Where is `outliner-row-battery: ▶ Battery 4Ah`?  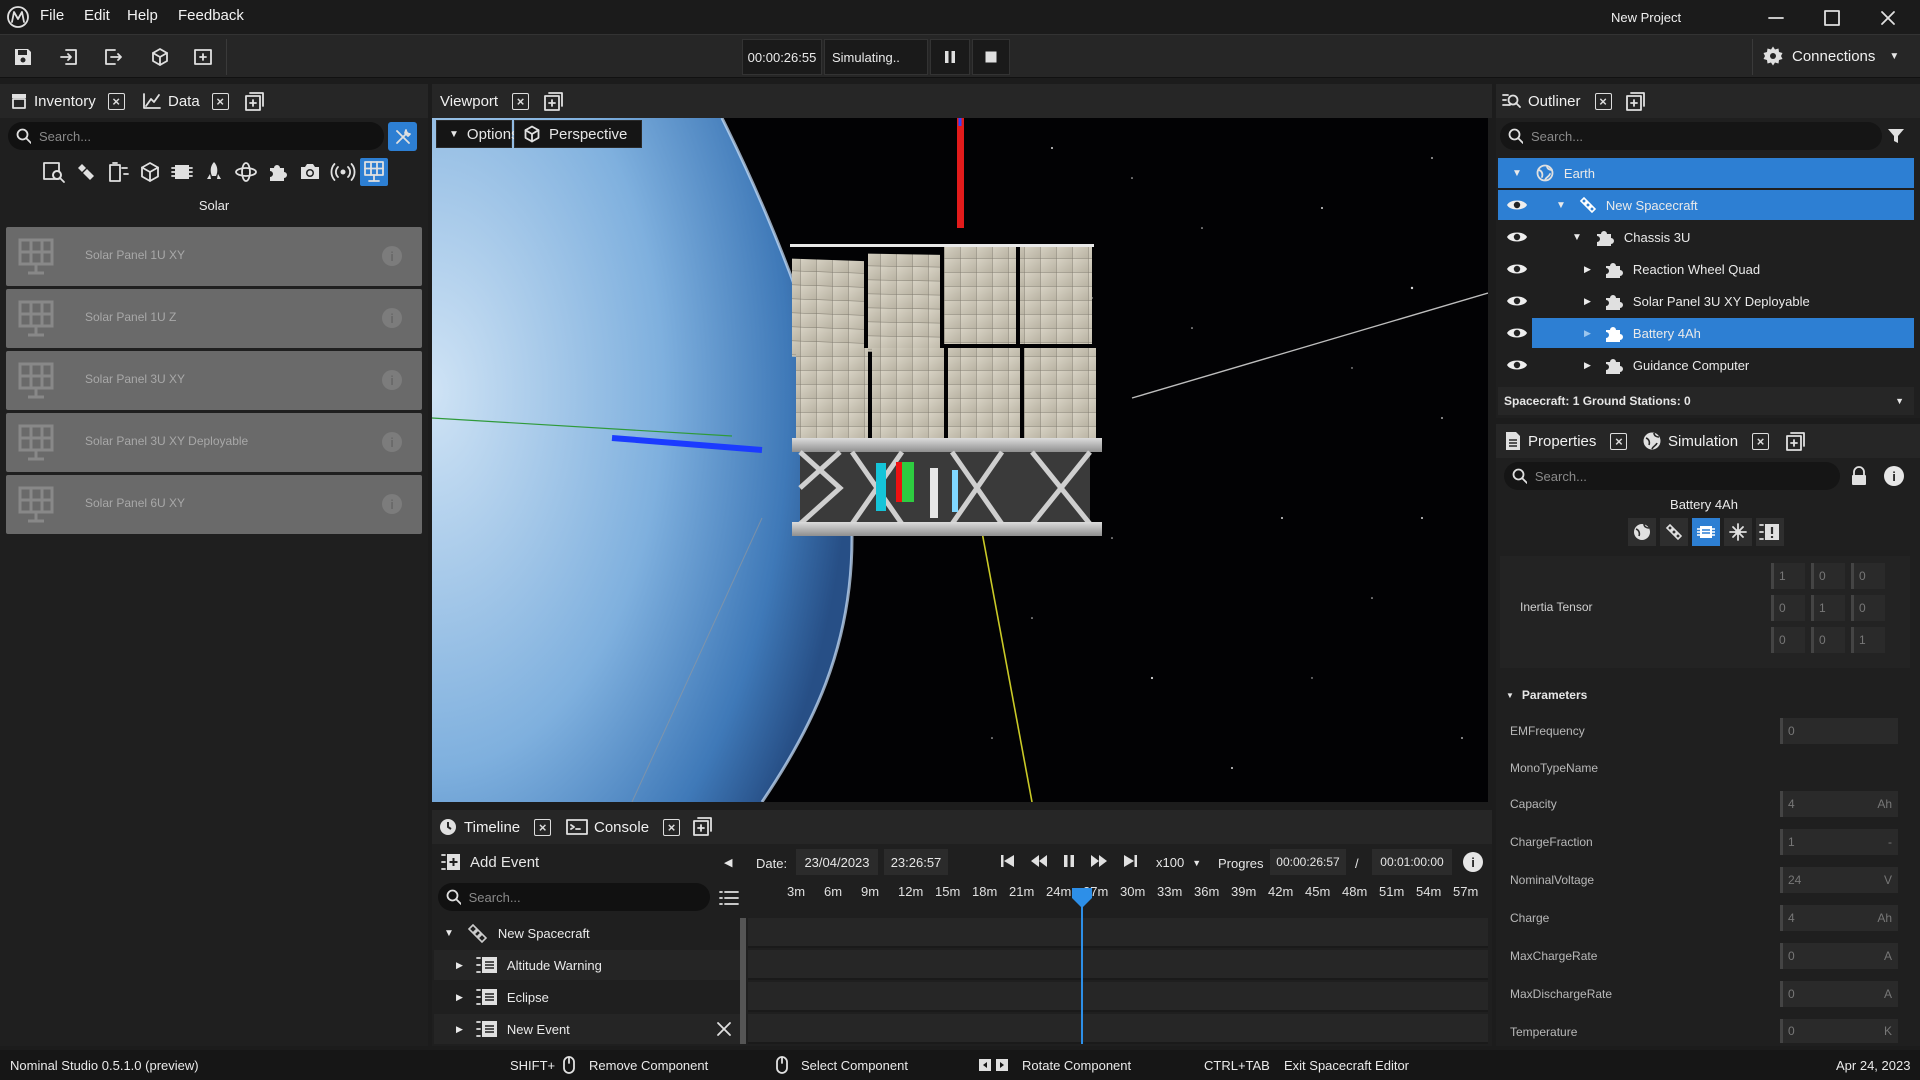
outliner-row-battery: ▶ Battery 4Ah is located at coordinates (1723, 333).